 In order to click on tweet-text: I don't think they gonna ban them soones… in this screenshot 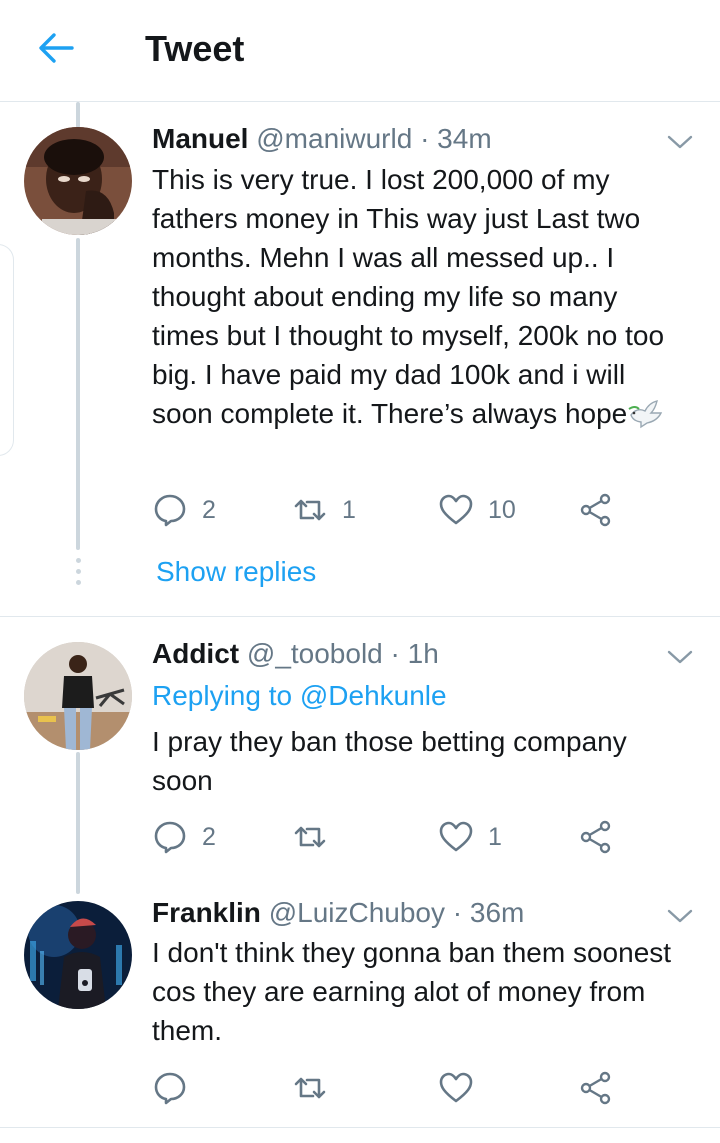, I will do `click(412, 991)`.